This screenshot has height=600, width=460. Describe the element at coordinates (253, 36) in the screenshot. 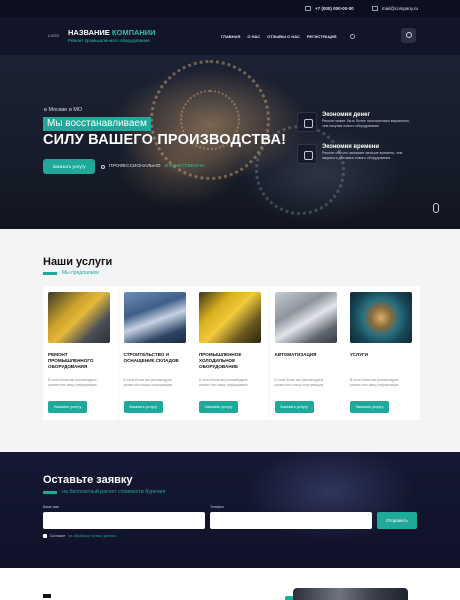

I see `nav-about: О НАС` at that location.